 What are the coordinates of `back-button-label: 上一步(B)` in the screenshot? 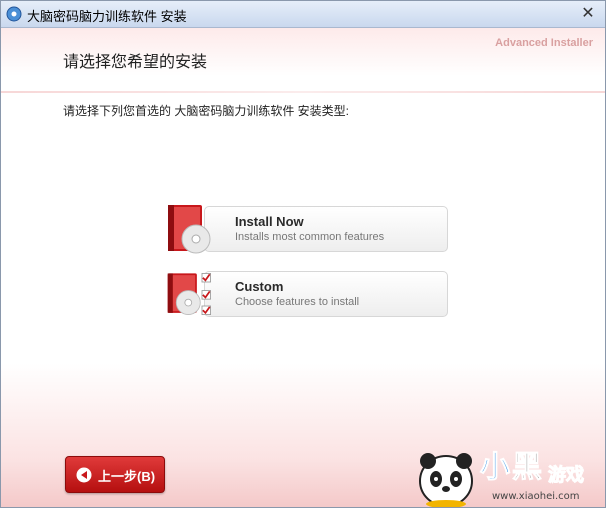 It's located at (127, 476).